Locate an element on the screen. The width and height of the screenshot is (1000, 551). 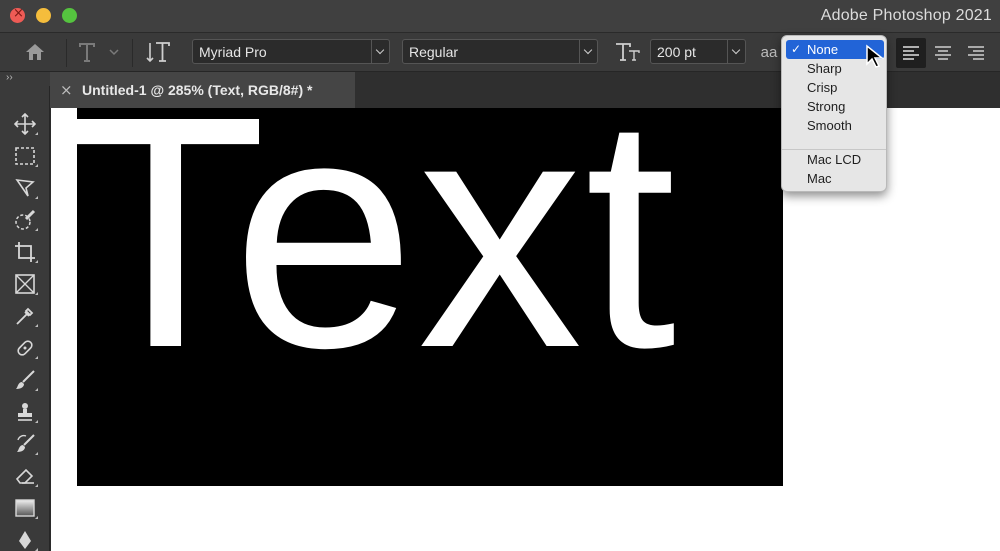
menu-item-label: Smooth is located at coordinates (829, 125).